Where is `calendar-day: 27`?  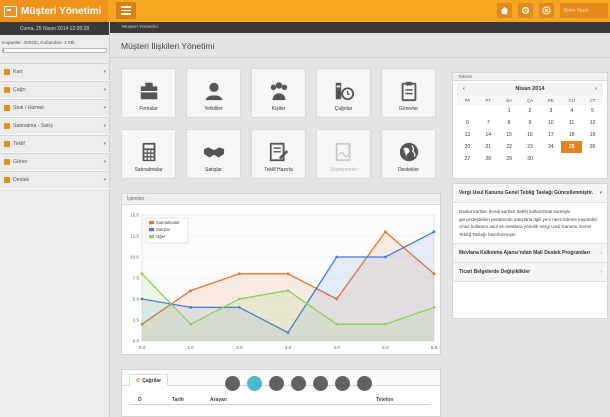
calendar-day: 27 is located at coordinates (467, 159).